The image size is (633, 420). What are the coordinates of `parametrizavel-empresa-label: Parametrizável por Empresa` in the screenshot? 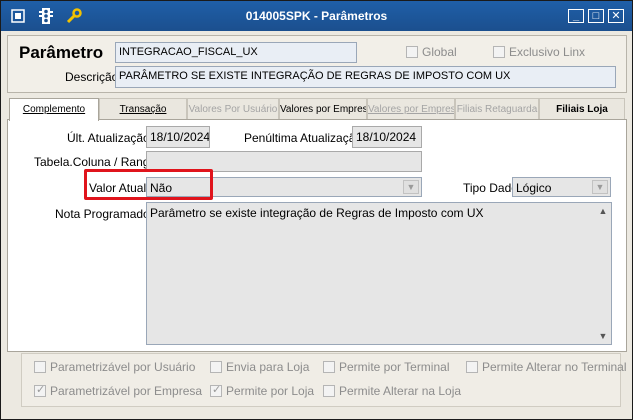 It's located at (126, 391).